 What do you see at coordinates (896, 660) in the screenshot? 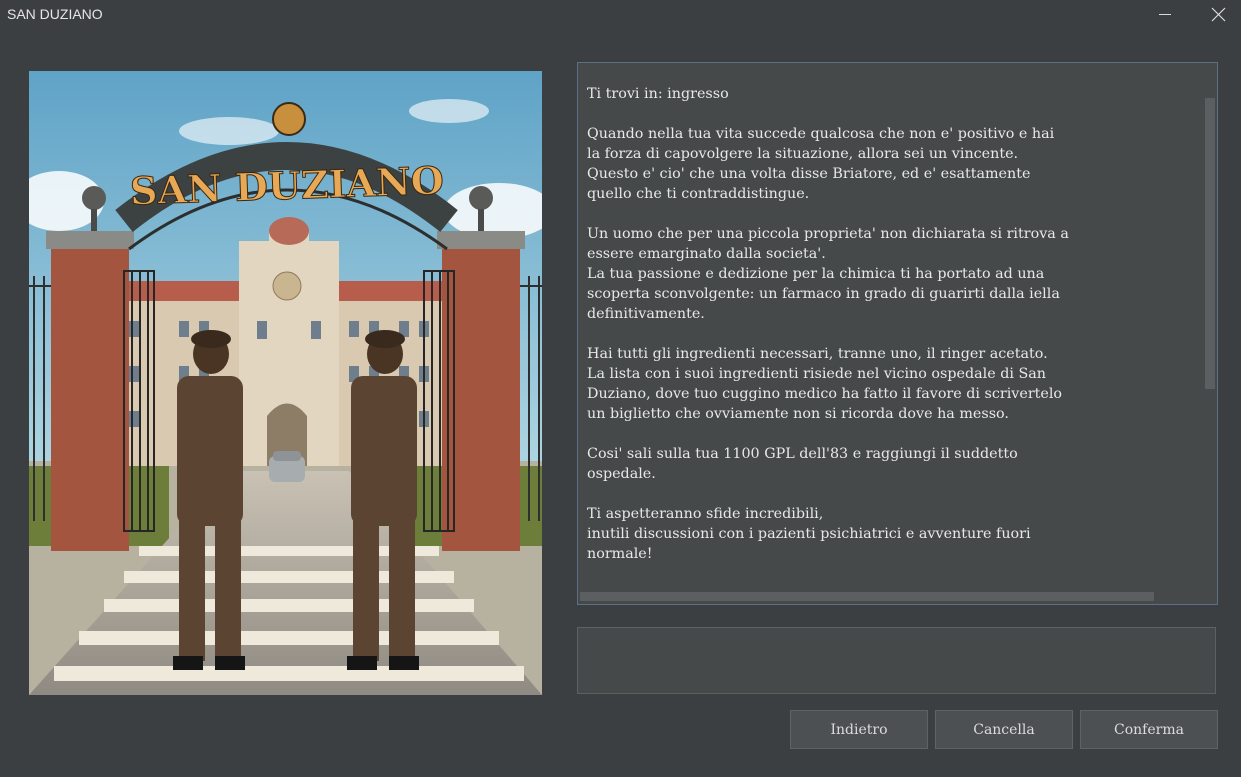
I see `command-input` at bounding box center [896, 660].